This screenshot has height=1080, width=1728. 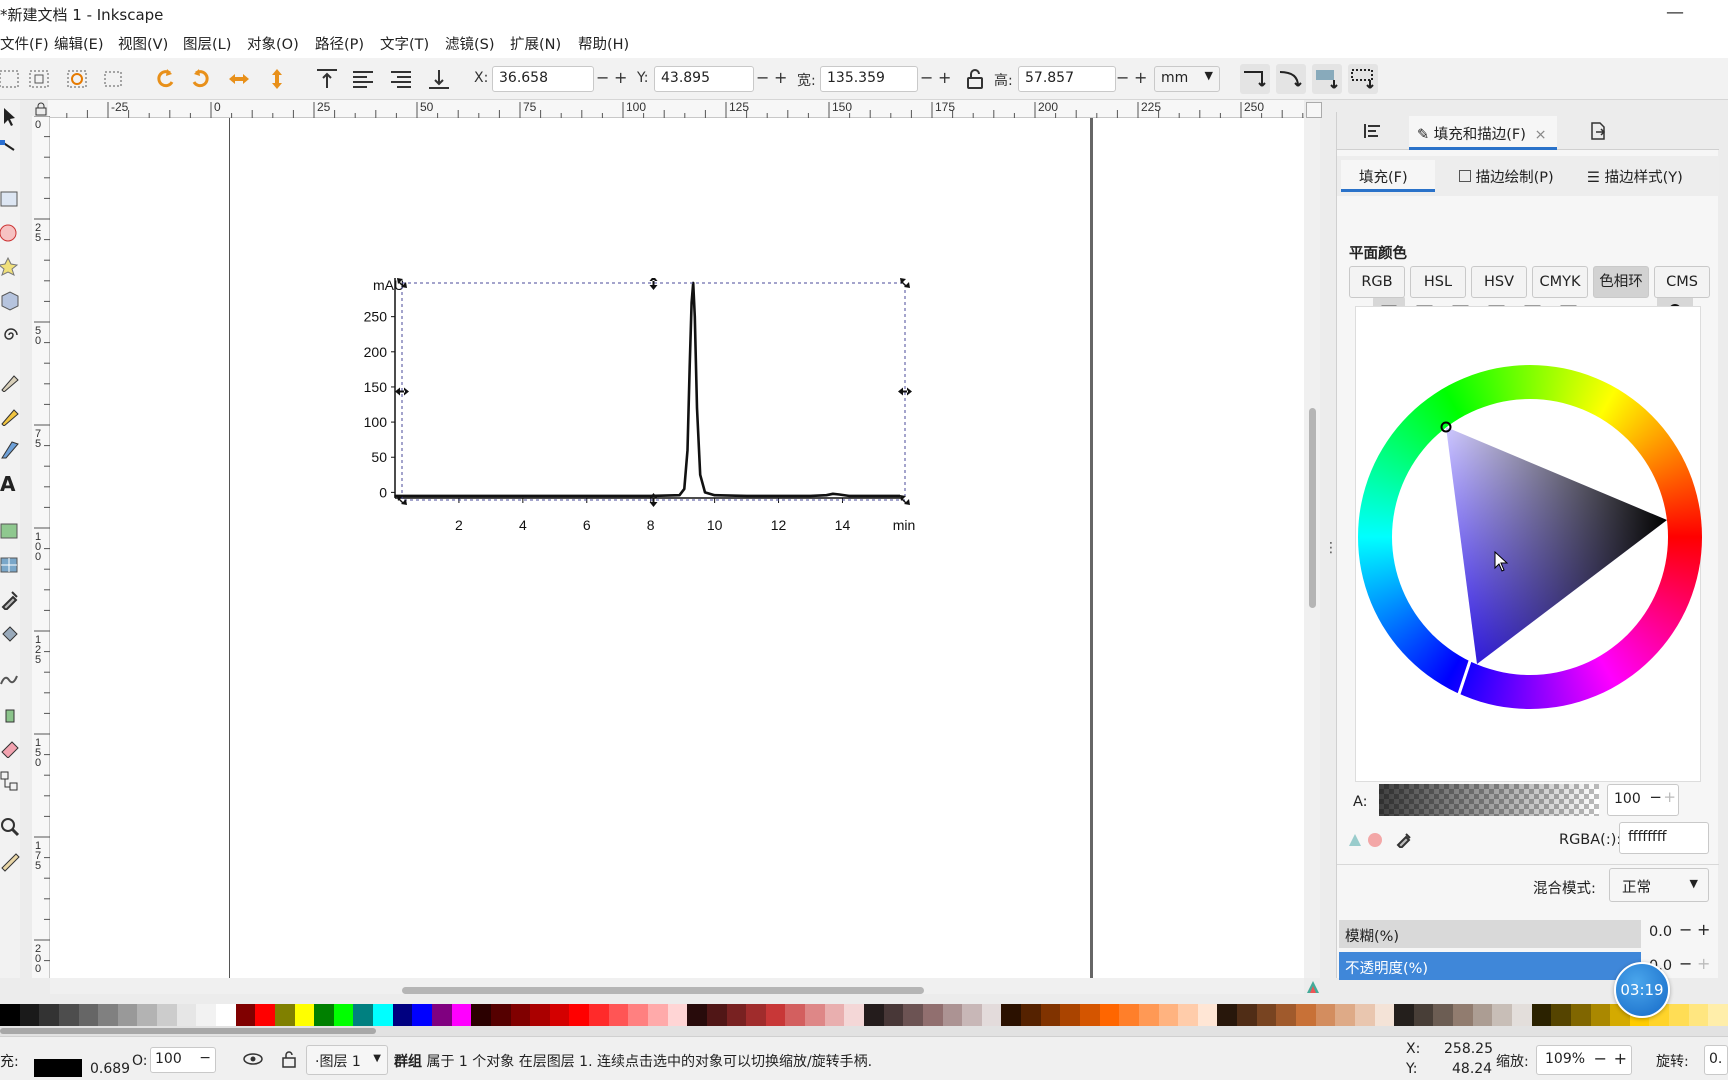 I want to click on export-dialog-icon, so click(x=1598, y=131).